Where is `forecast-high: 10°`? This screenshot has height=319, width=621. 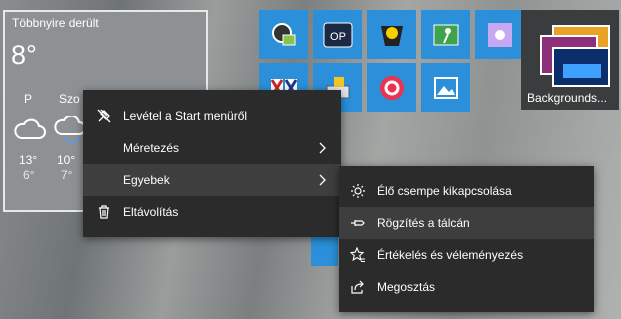
forecast-high: 10° is located at coordinates (66, 160).